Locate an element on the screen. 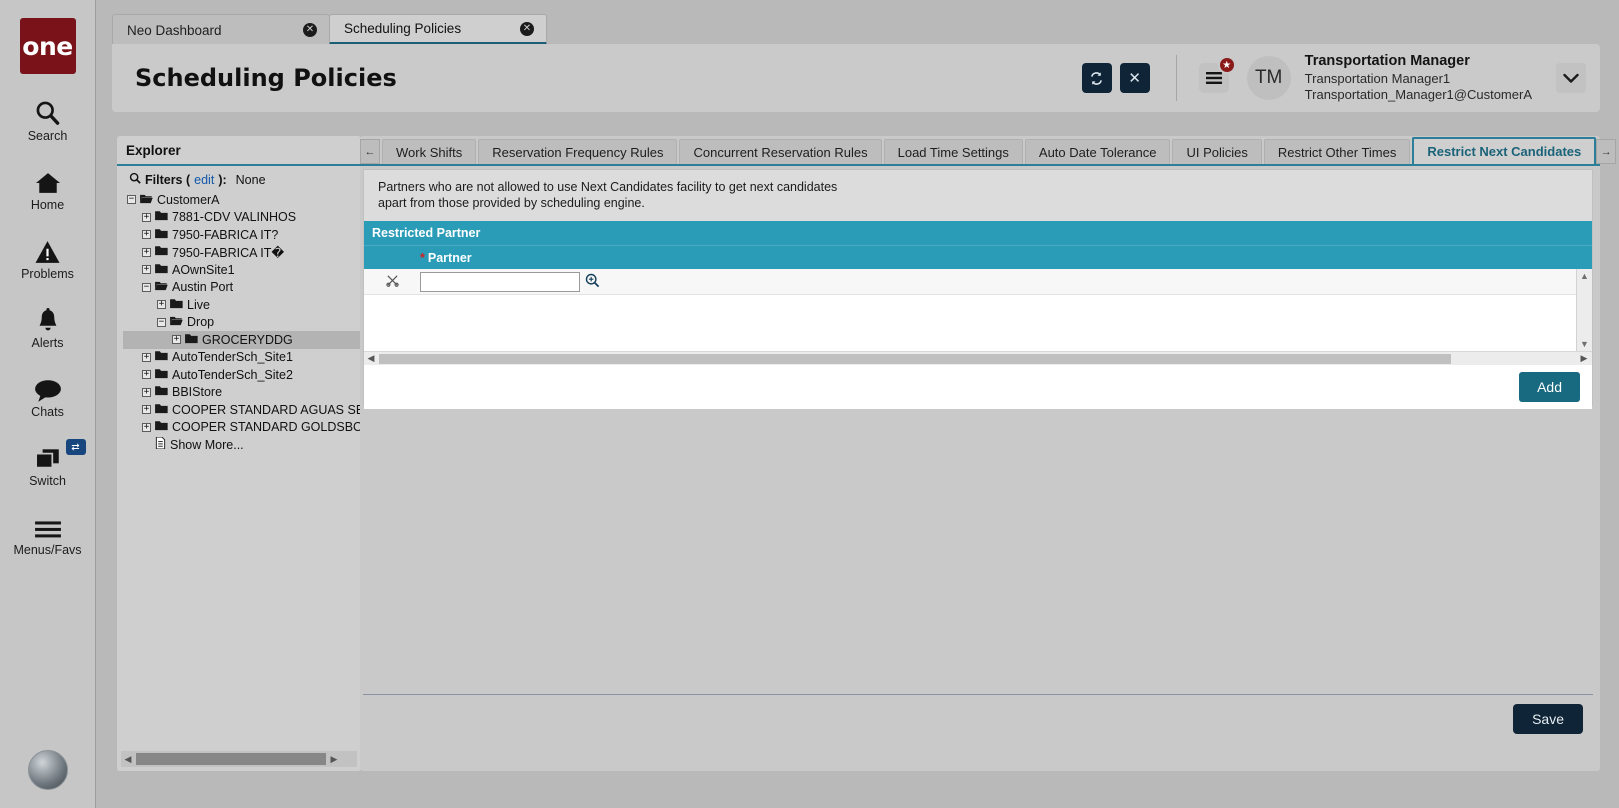  filters-suffix: ): is located at coordinates (222, 179).